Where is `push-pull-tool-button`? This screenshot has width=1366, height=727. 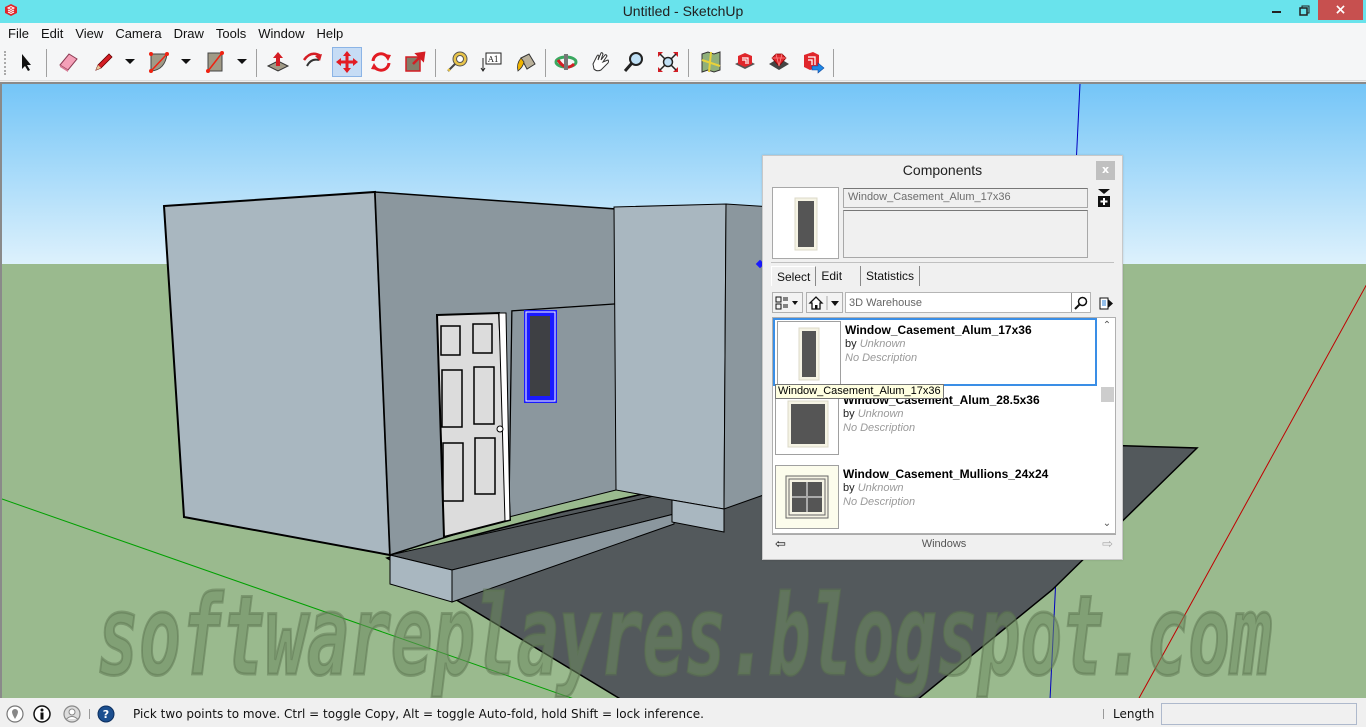 push-pull-tool-button is located at coordinates (278, 62).